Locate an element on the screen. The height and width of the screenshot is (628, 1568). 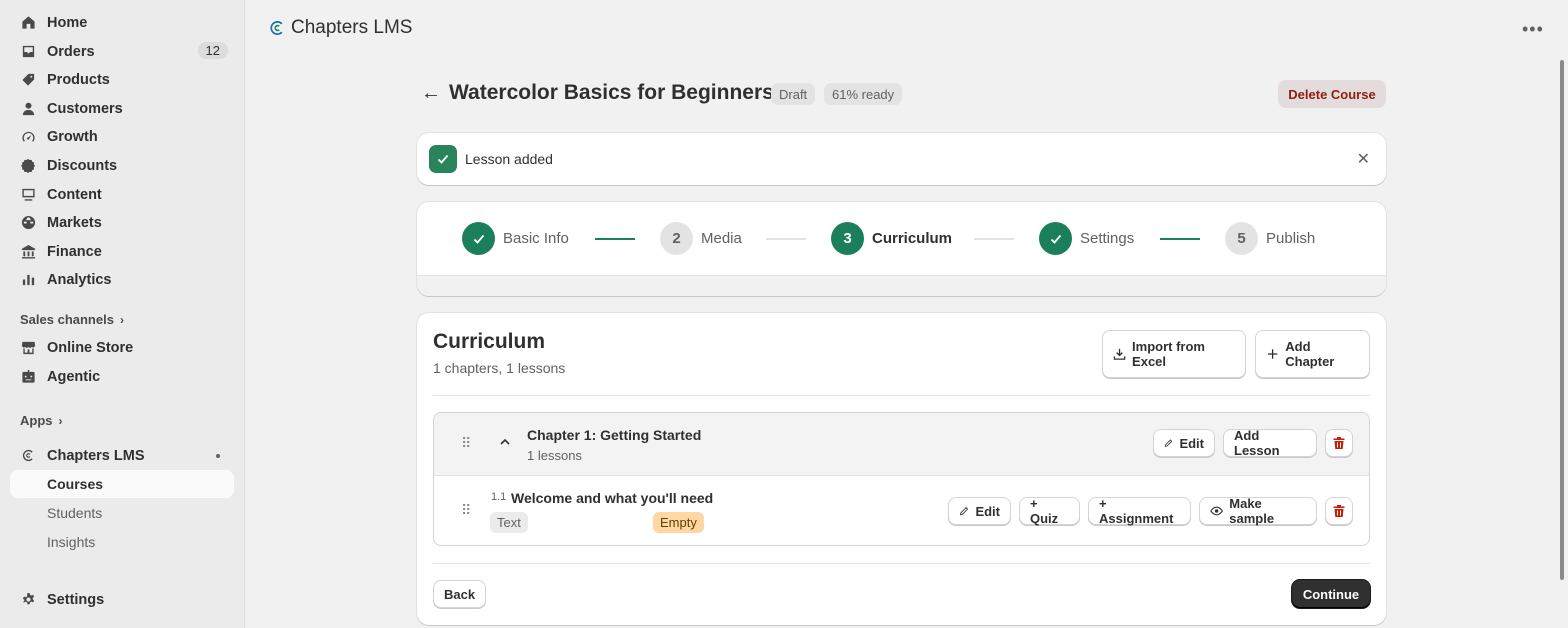
sidebar-item-markets: Markets is located at coordinates (122, 222).